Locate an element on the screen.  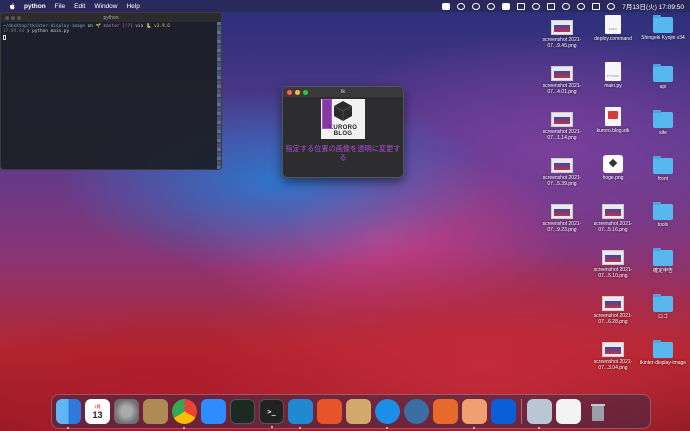
desktop-icon-screenshot: screenshot 2021-07...1.14.png is located at coordinates (562, 126).